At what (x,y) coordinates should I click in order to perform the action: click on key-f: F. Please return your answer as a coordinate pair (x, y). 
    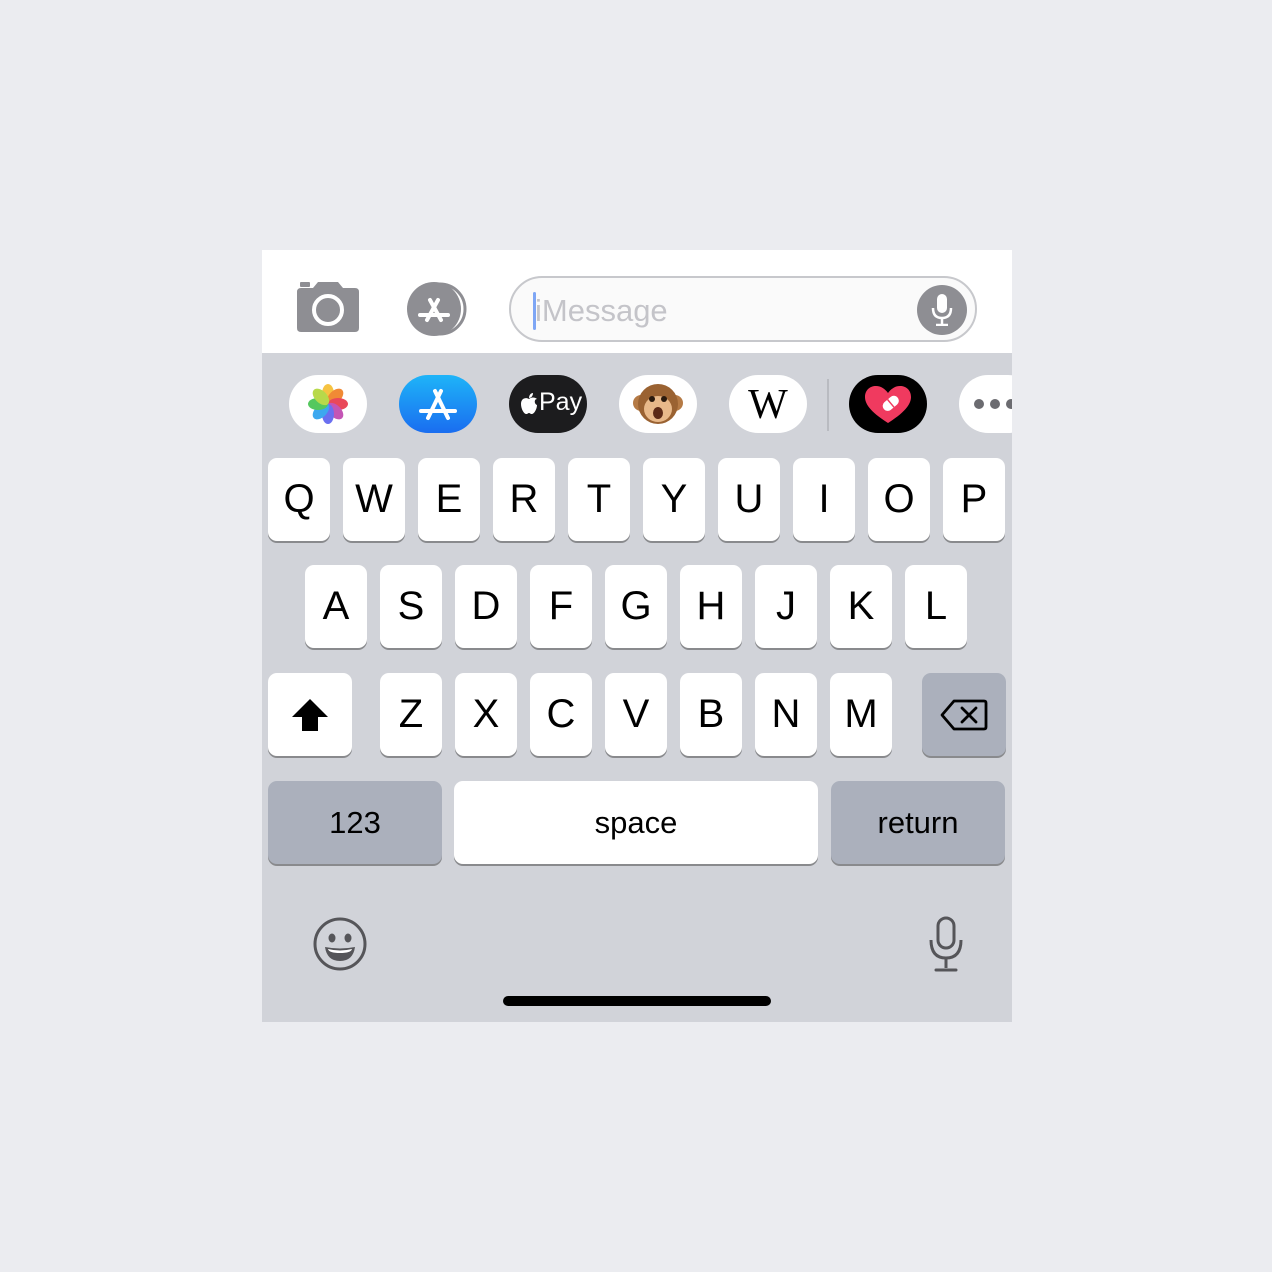
    Looking at the image, I should click on (561, 606).